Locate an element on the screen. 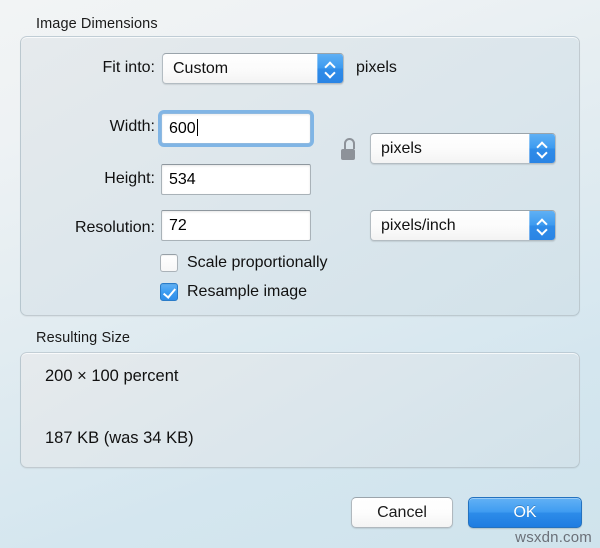 The width and height of the screenshot is (600, 548). height-label: Height: is located at coordinates (129, 178).